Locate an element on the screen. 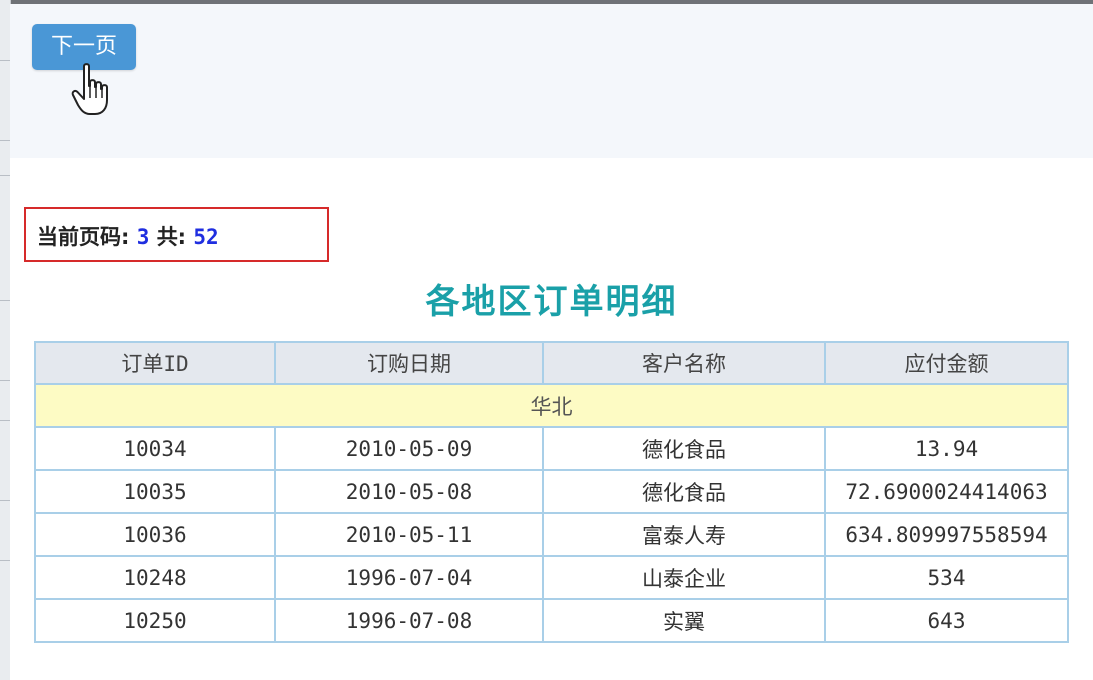  table-row: 10250 1996-07-08 实翼 643 is located at coordinates (551, 620).